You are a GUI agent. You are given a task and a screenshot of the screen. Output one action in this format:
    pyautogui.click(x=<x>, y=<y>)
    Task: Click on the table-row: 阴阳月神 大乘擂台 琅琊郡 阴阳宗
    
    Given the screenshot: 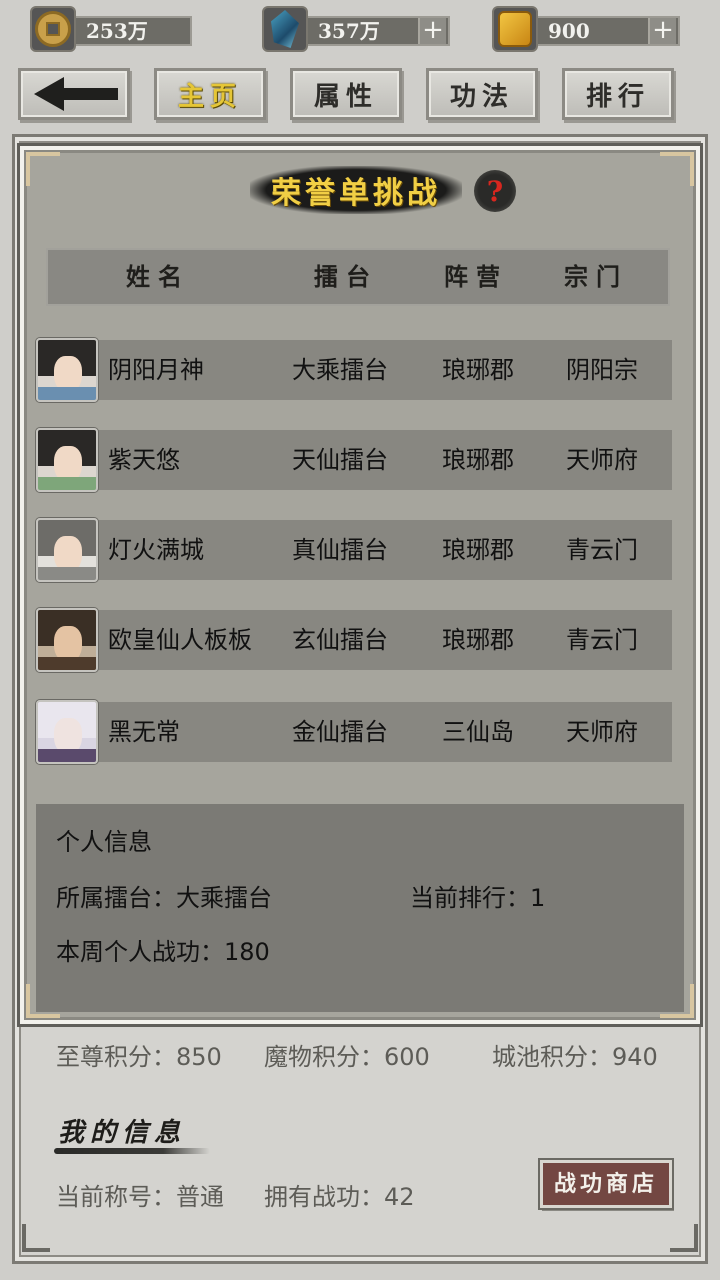 What is the action you would take?
    pyautogui.click(x=354, y=370)
    